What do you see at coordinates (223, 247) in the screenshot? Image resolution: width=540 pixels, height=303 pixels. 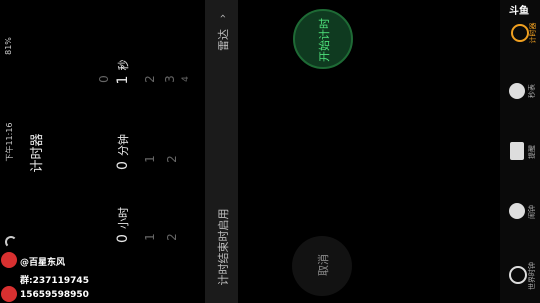 I see `timer-end-label: 计时结束时启用` at bounding box center [223, 247].